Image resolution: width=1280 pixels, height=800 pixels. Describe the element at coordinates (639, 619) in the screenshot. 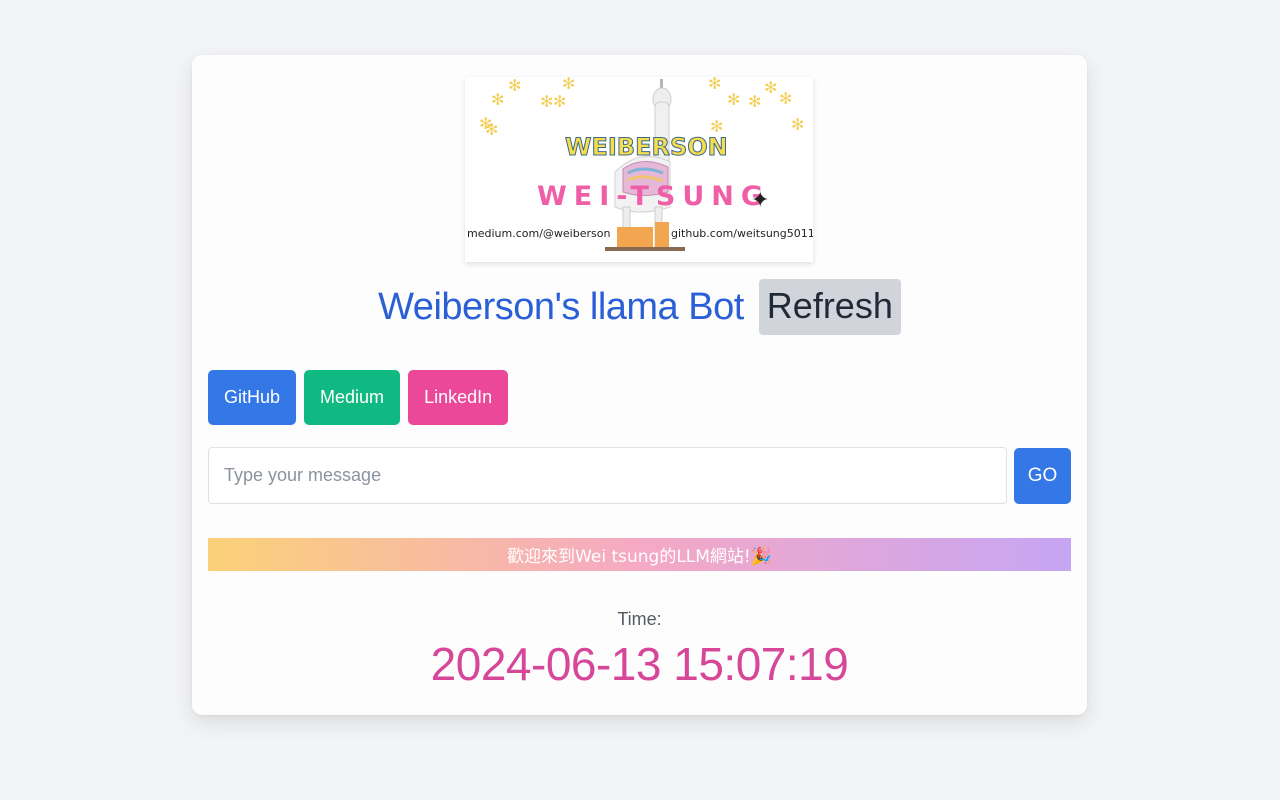

I see `time-label: Time:` at that location.